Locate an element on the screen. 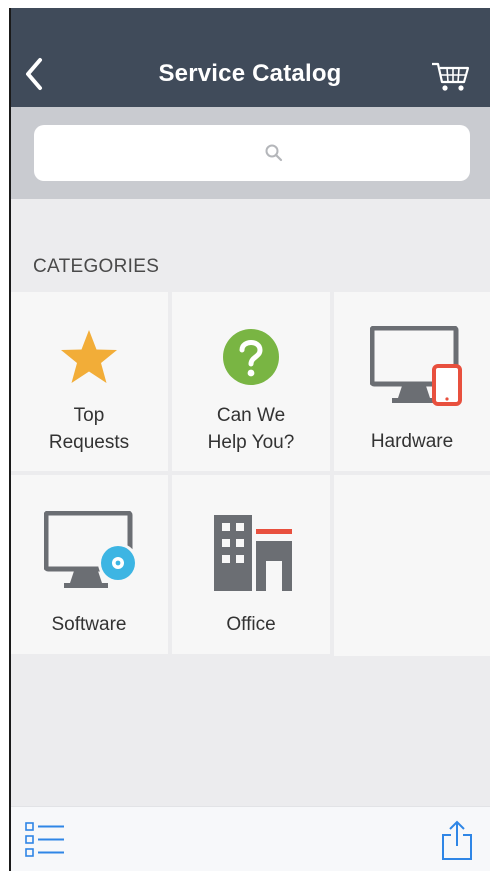  category-empty-slot is located at coordinates (412, 565).